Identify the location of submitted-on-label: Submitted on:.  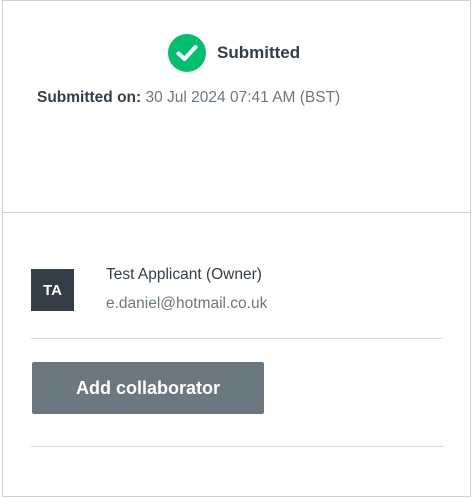
(89, 97).